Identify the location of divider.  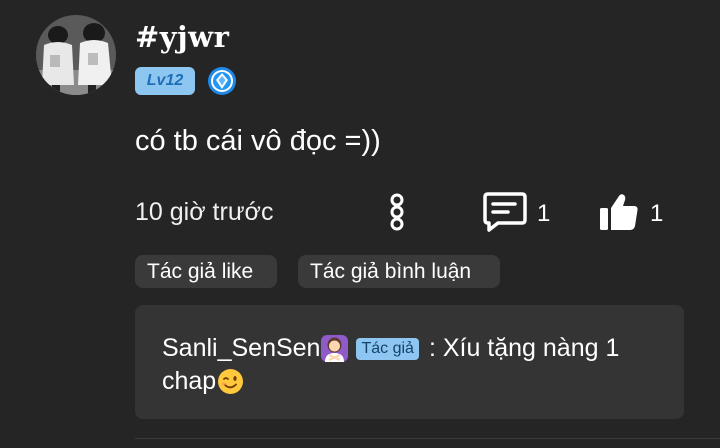
(427, 438).